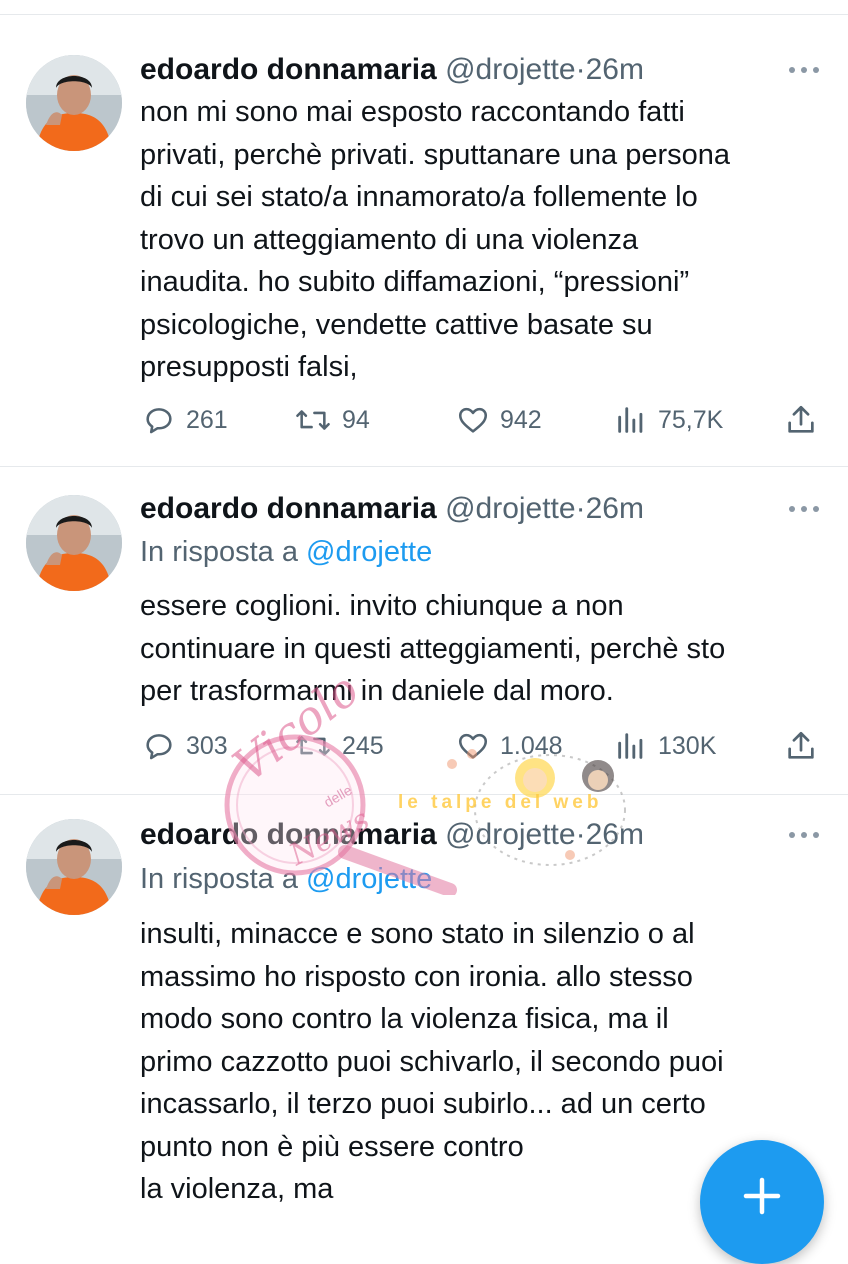 This screenshot has height=1264, width=848. I want to click on like-count: 942, so click(521, 419).